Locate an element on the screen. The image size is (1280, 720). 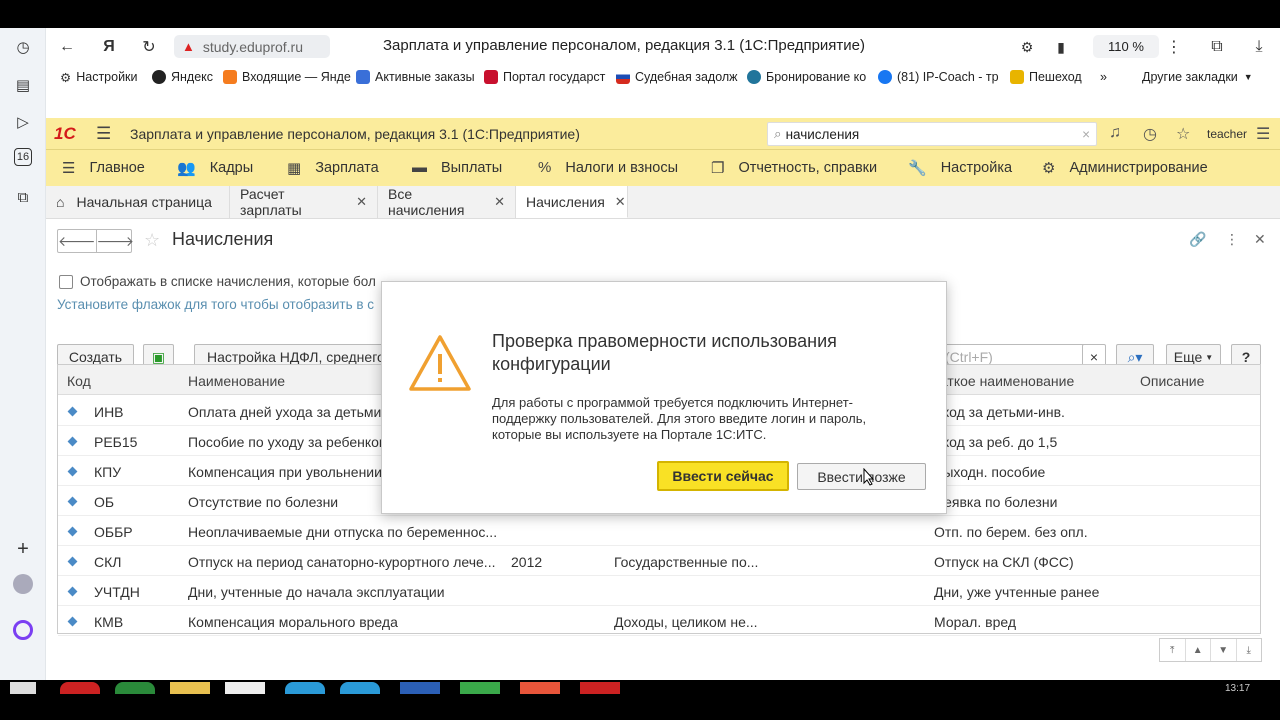
tab-payroll: Расчет зарплаты ✕ is located at coordinates (304, 202).